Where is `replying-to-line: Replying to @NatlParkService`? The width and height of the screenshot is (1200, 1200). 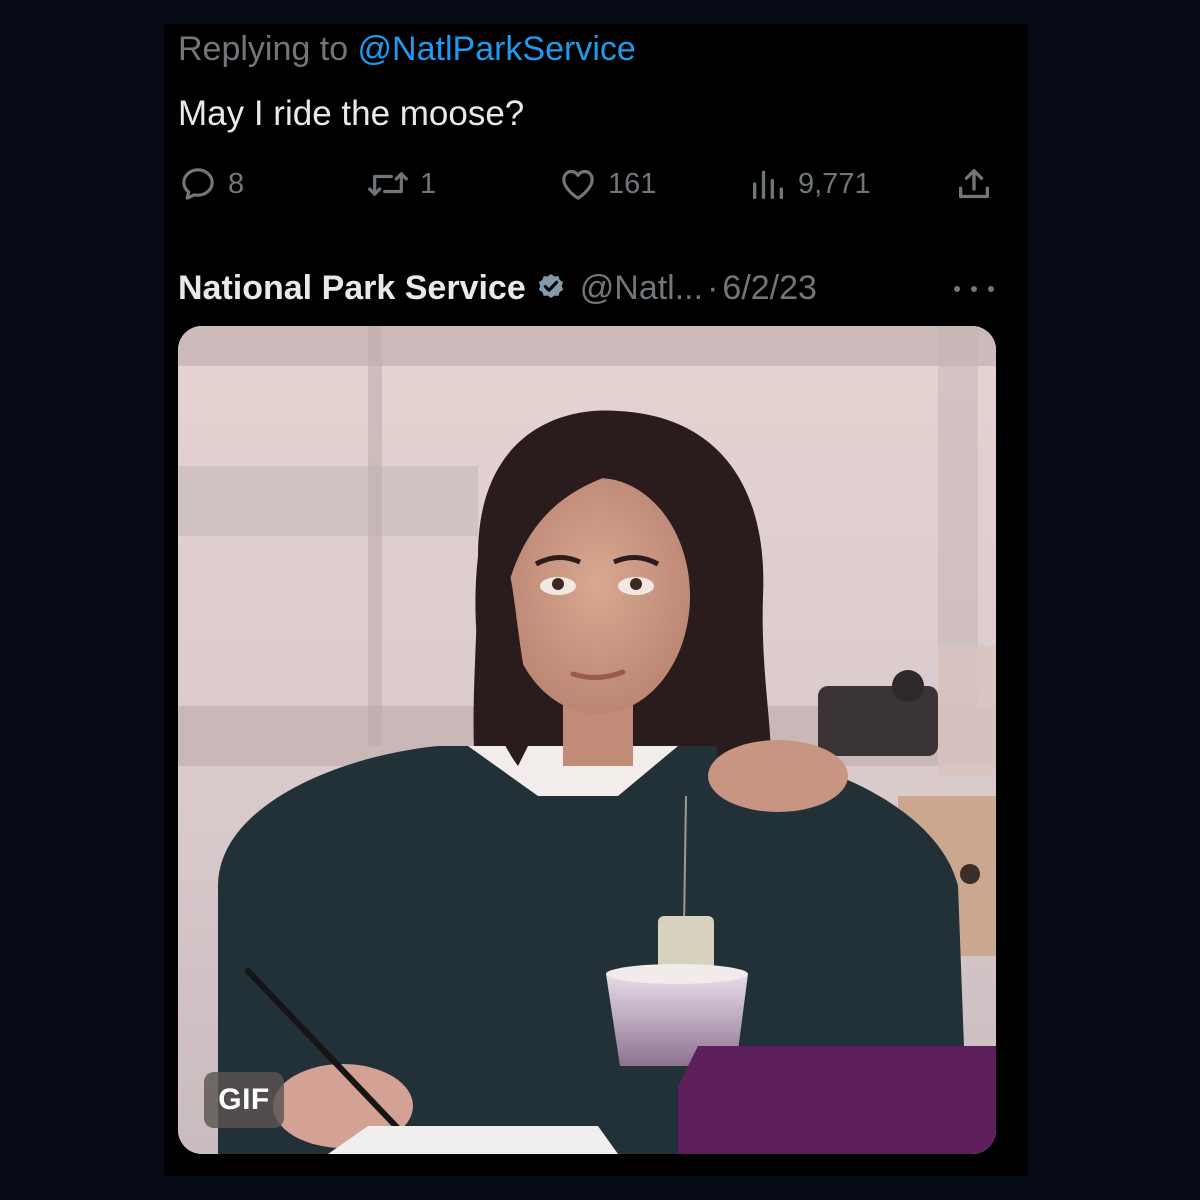 replying-to-line: Replying to @NatlParkService is located at coordinates (407, 49).